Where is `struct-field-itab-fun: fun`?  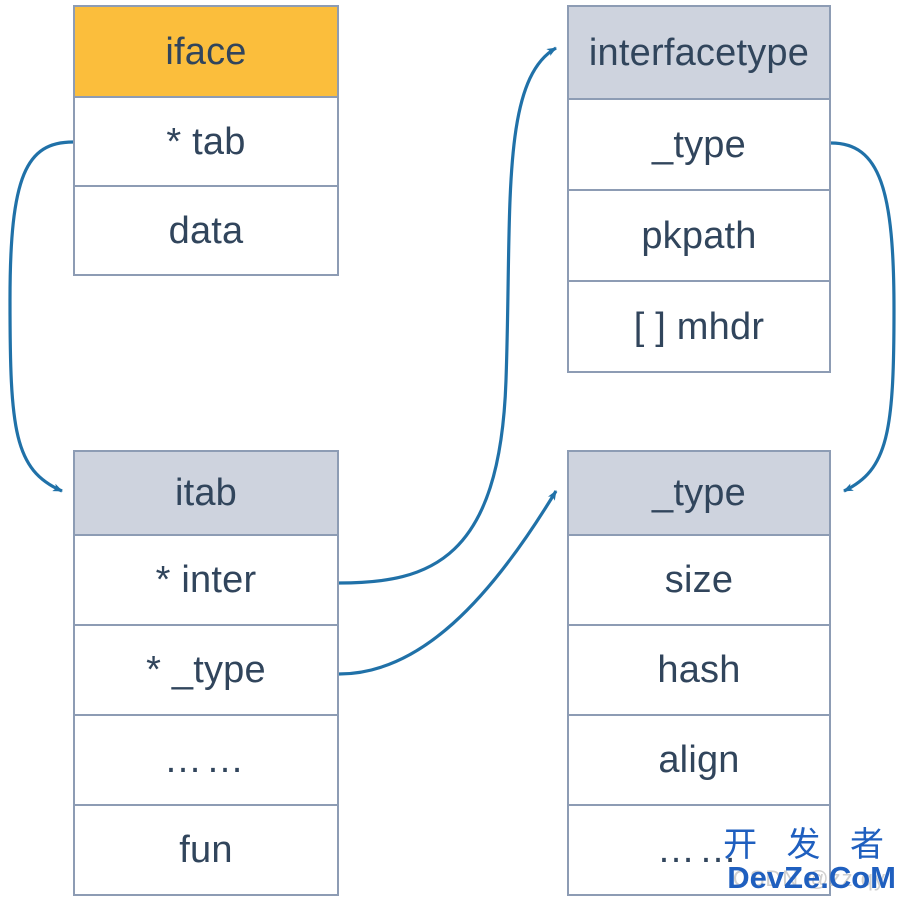 struct-field-itab-fun: fun is located at coordinates (206, 849).